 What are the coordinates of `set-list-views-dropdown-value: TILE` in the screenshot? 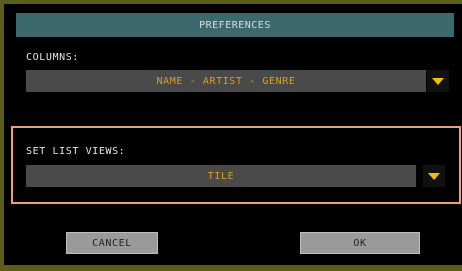 It's located at (221, 176).